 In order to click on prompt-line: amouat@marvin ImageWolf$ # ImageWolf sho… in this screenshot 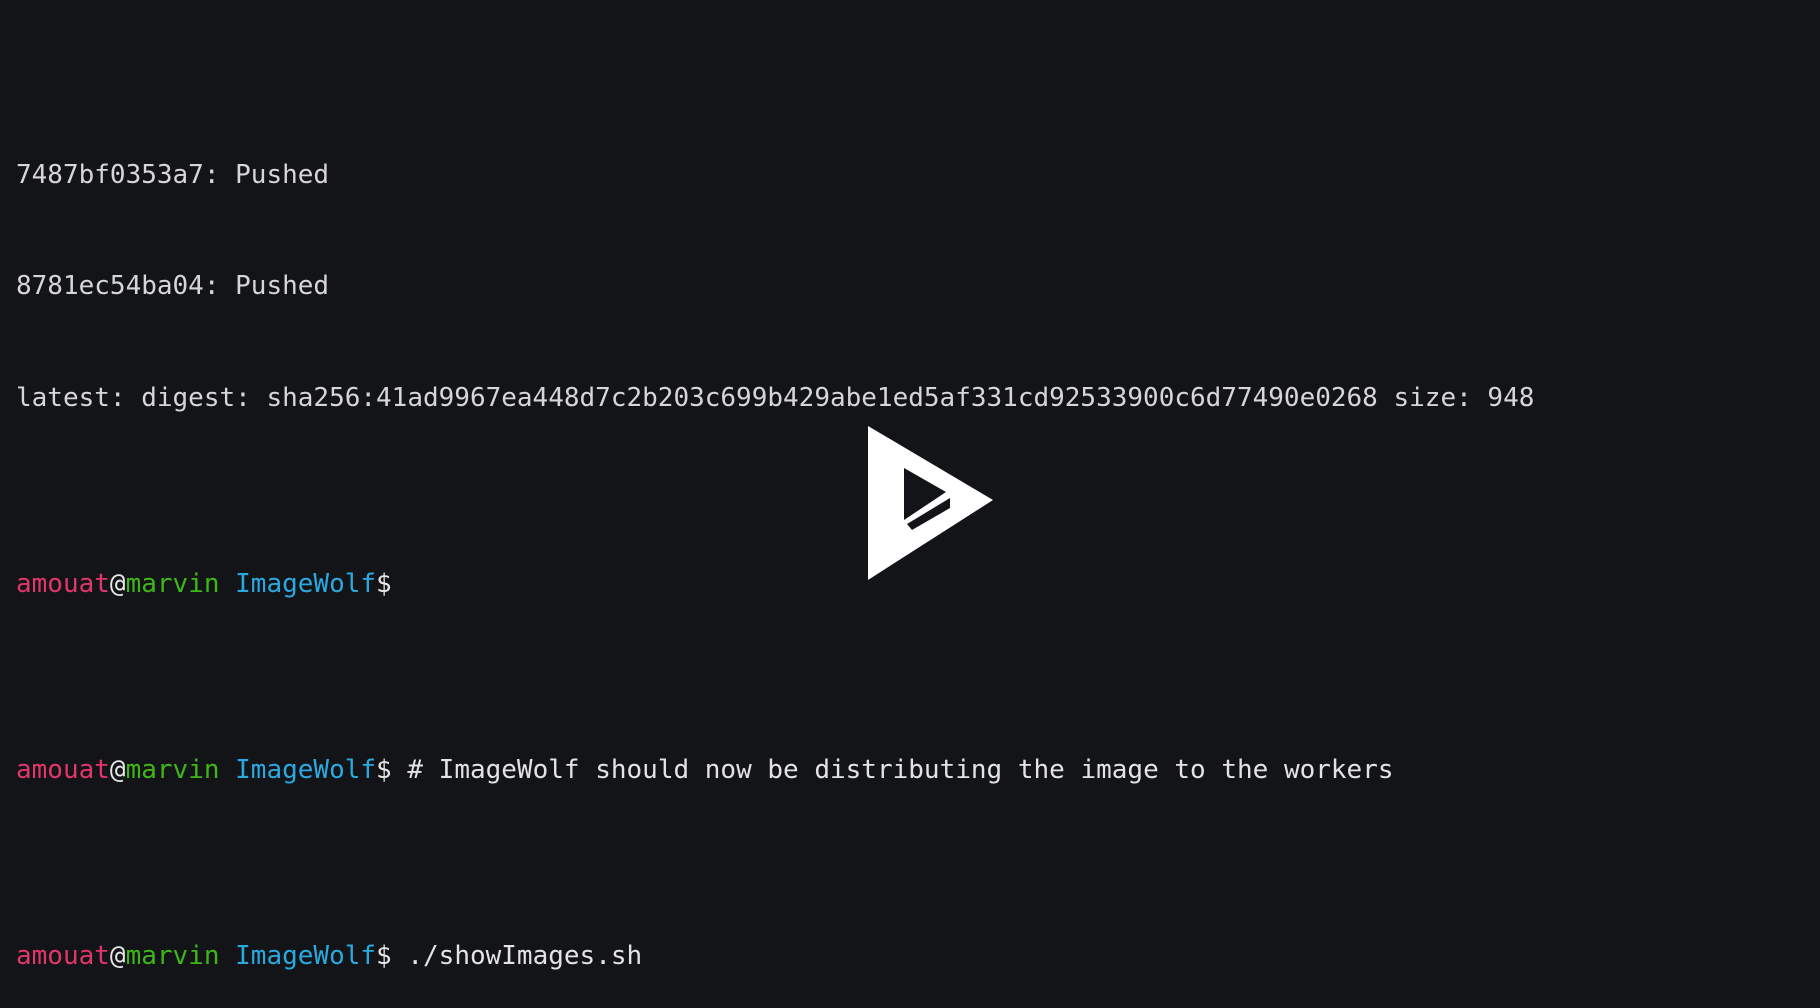, I will do `click(918, 770)`.